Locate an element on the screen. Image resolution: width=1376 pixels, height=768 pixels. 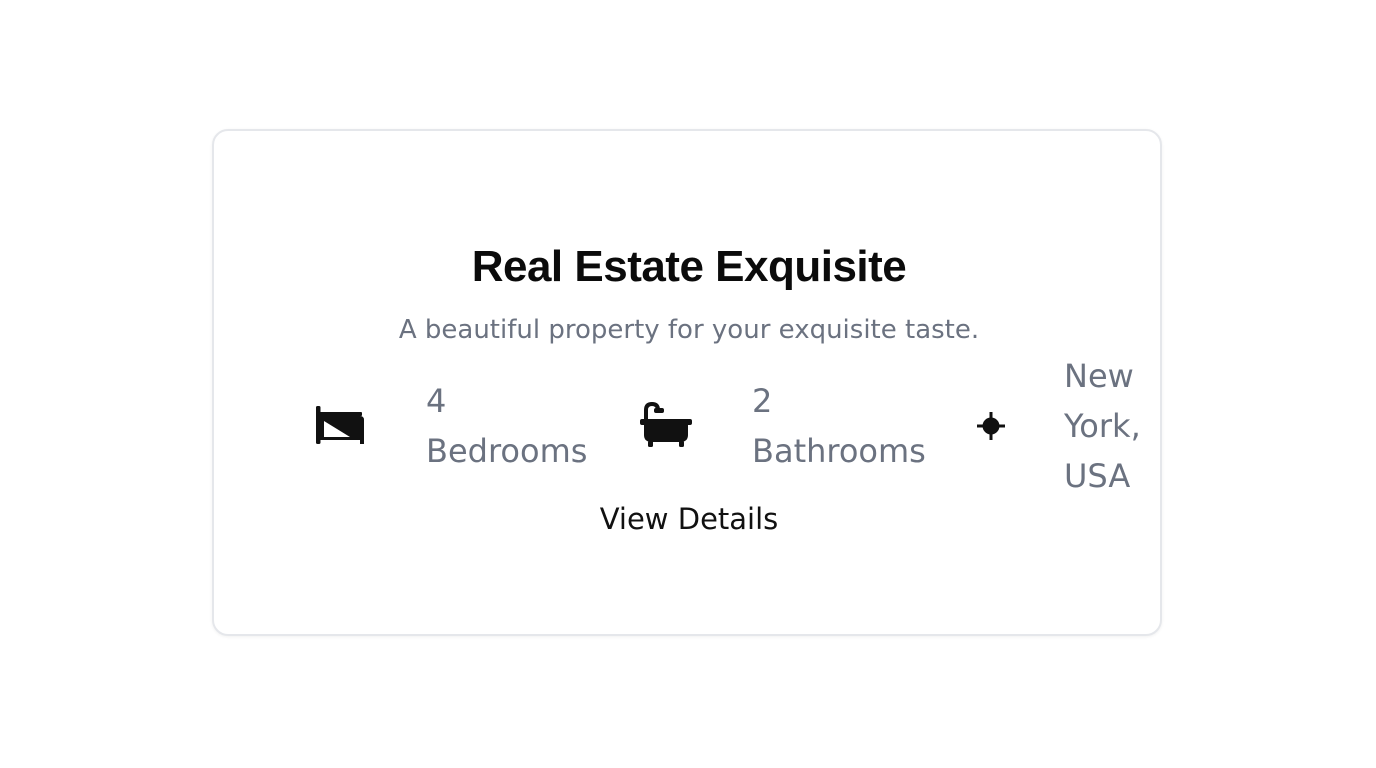
bed-icon is located at coordinates (340, 425).